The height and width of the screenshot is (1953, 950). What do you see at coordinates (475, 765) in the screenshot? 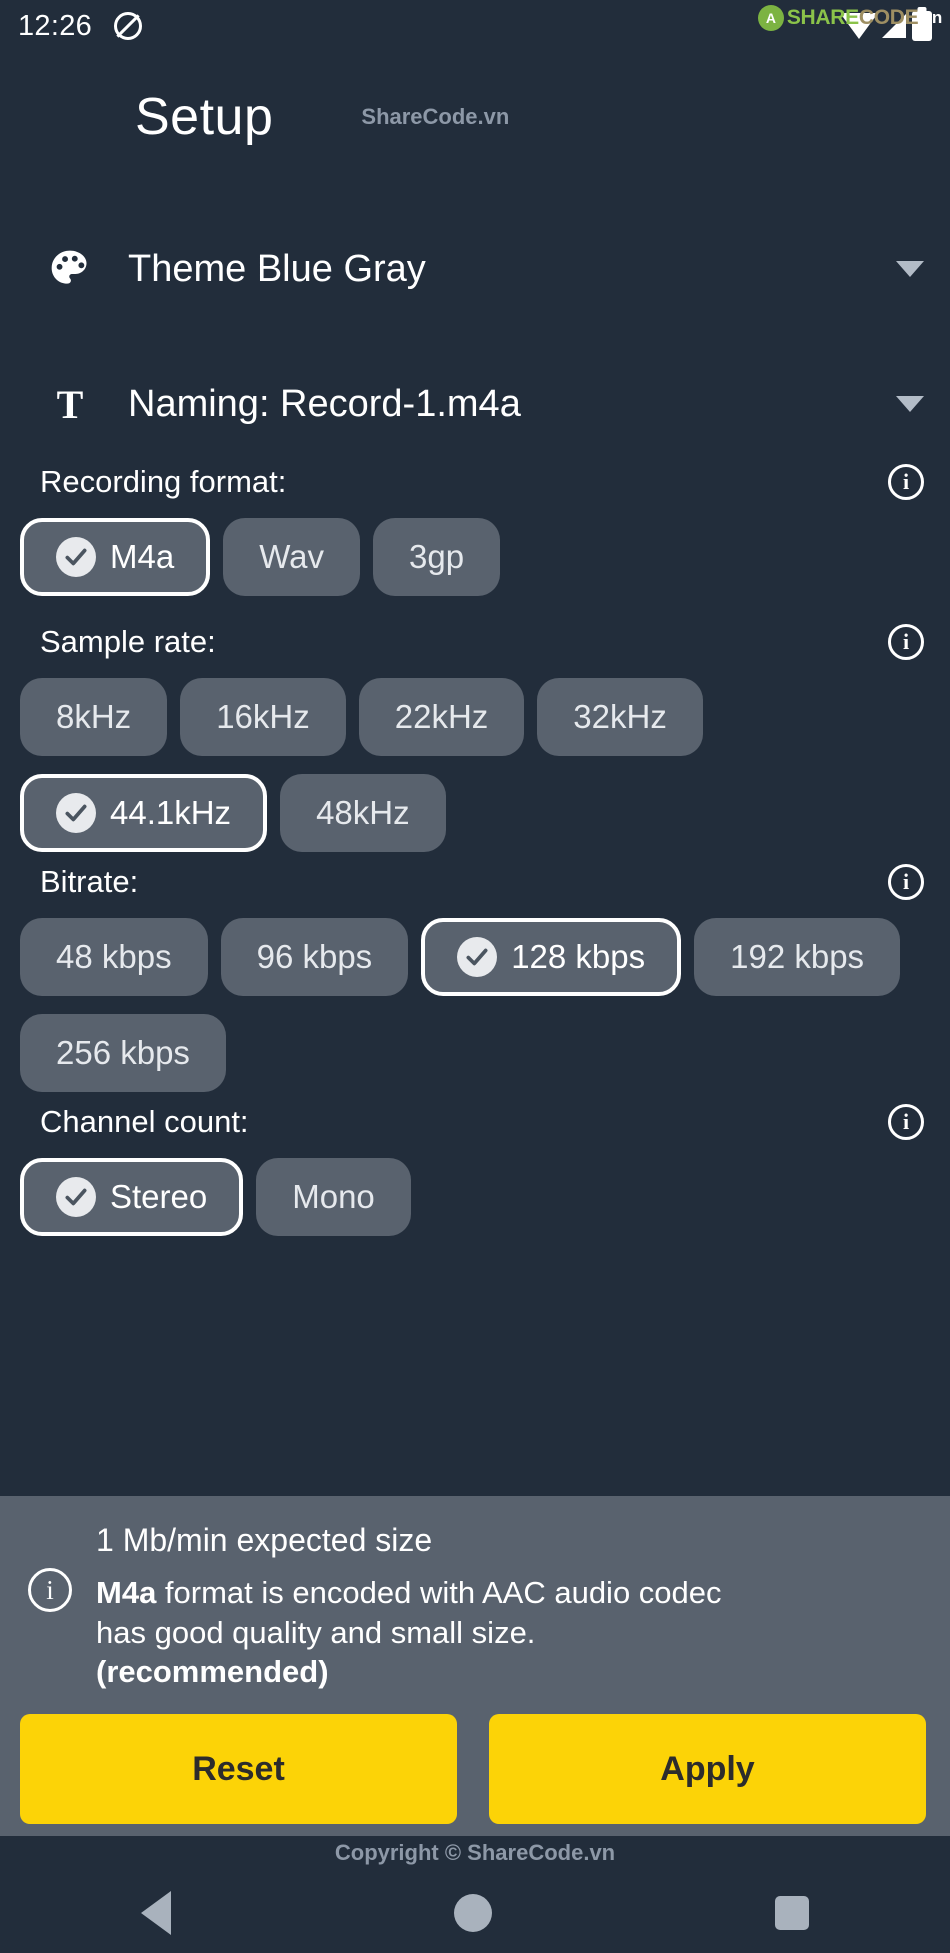
I see `sample-rate-options: 8kHz 16kHz 22kHz 32kHz 44.1kHz 48kHz` at bounding box center [475, 765].